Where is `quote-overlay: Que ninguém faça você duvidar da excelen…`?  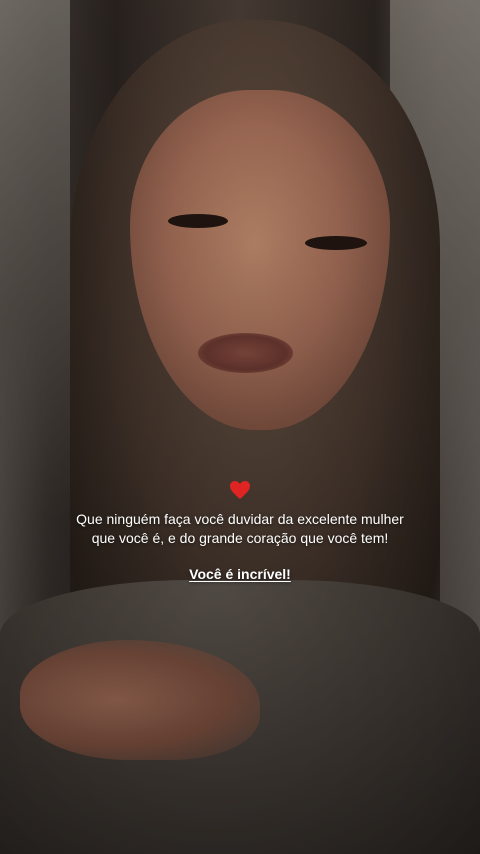
quote-overlay: Que ninguém faça você duvidar da excelen… is located at coordinates (240, 531).